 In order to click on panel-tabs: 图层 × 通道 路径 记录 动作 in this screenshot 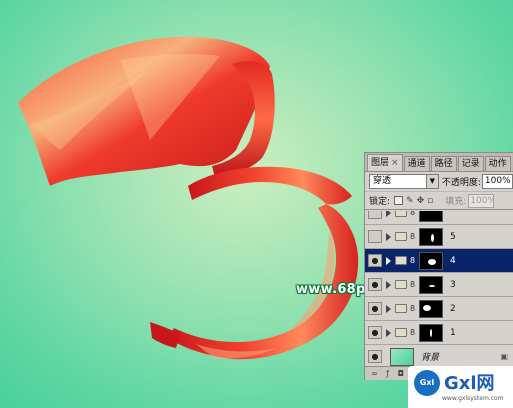, I will do `click(439, 162)`.